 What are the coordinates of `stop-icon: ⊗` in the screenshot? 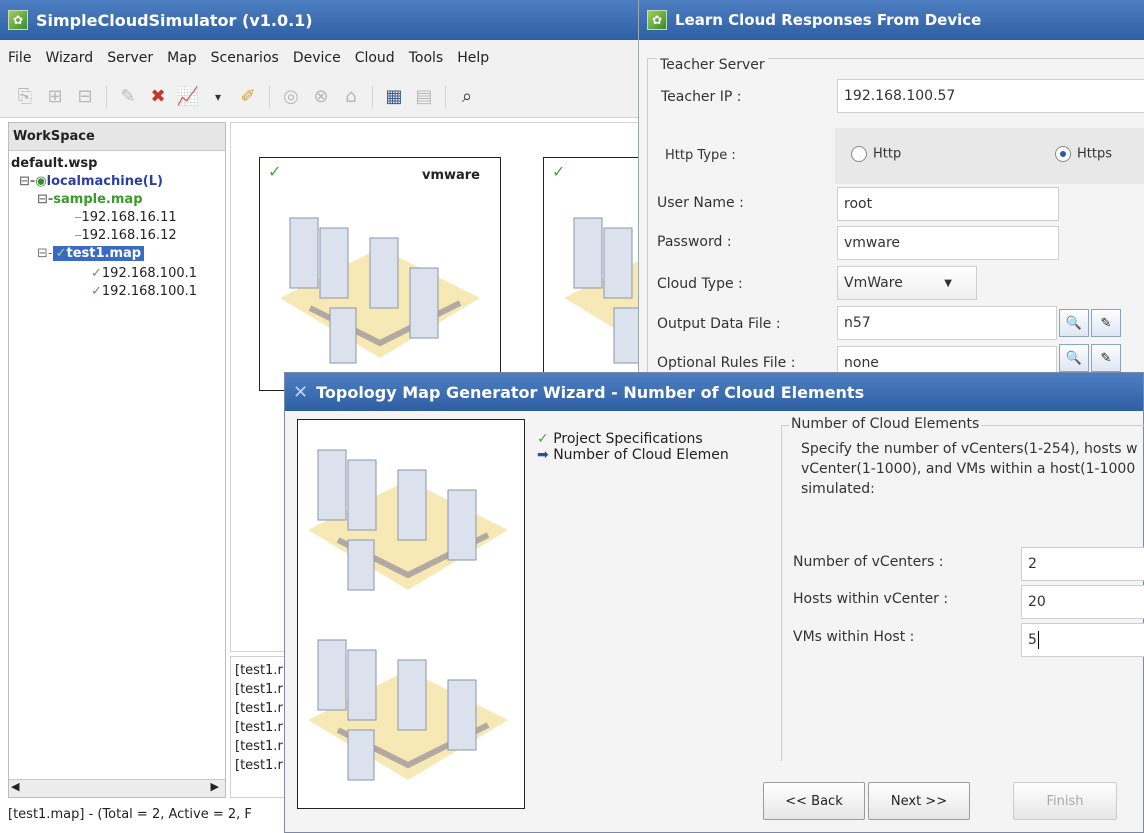 It's located at (321, 97).